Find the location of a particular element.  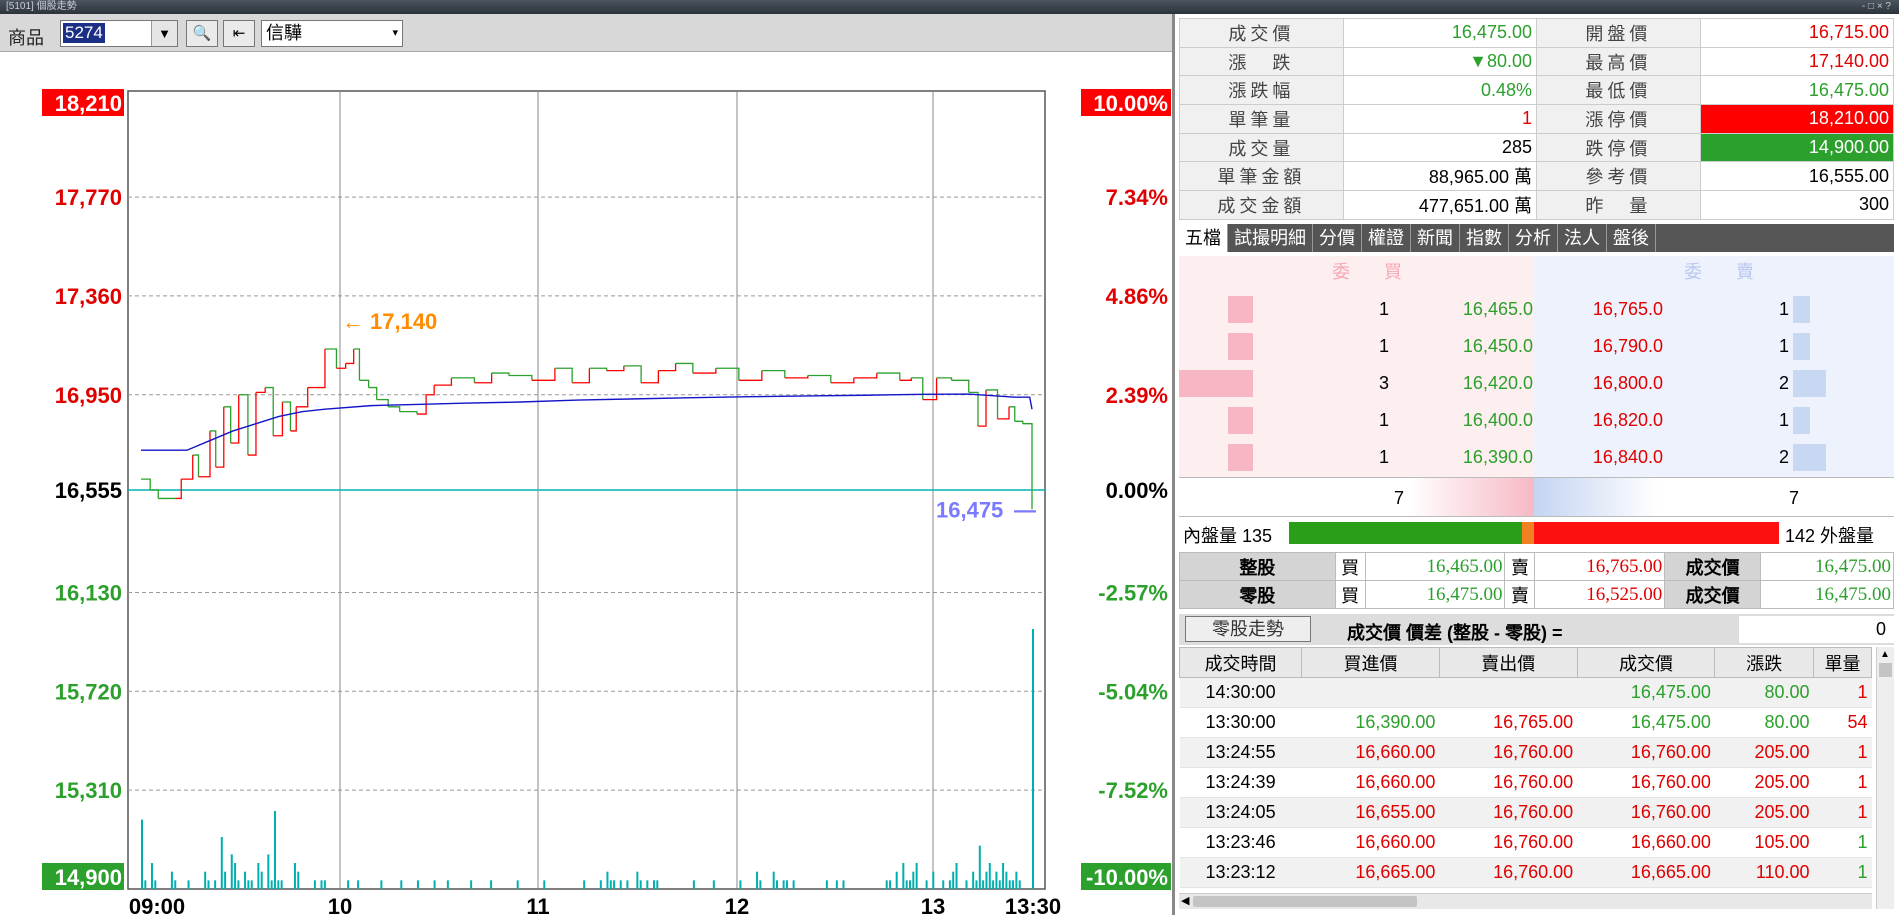

x-tick-label: 09:00 is located at coordinates (157, 904).